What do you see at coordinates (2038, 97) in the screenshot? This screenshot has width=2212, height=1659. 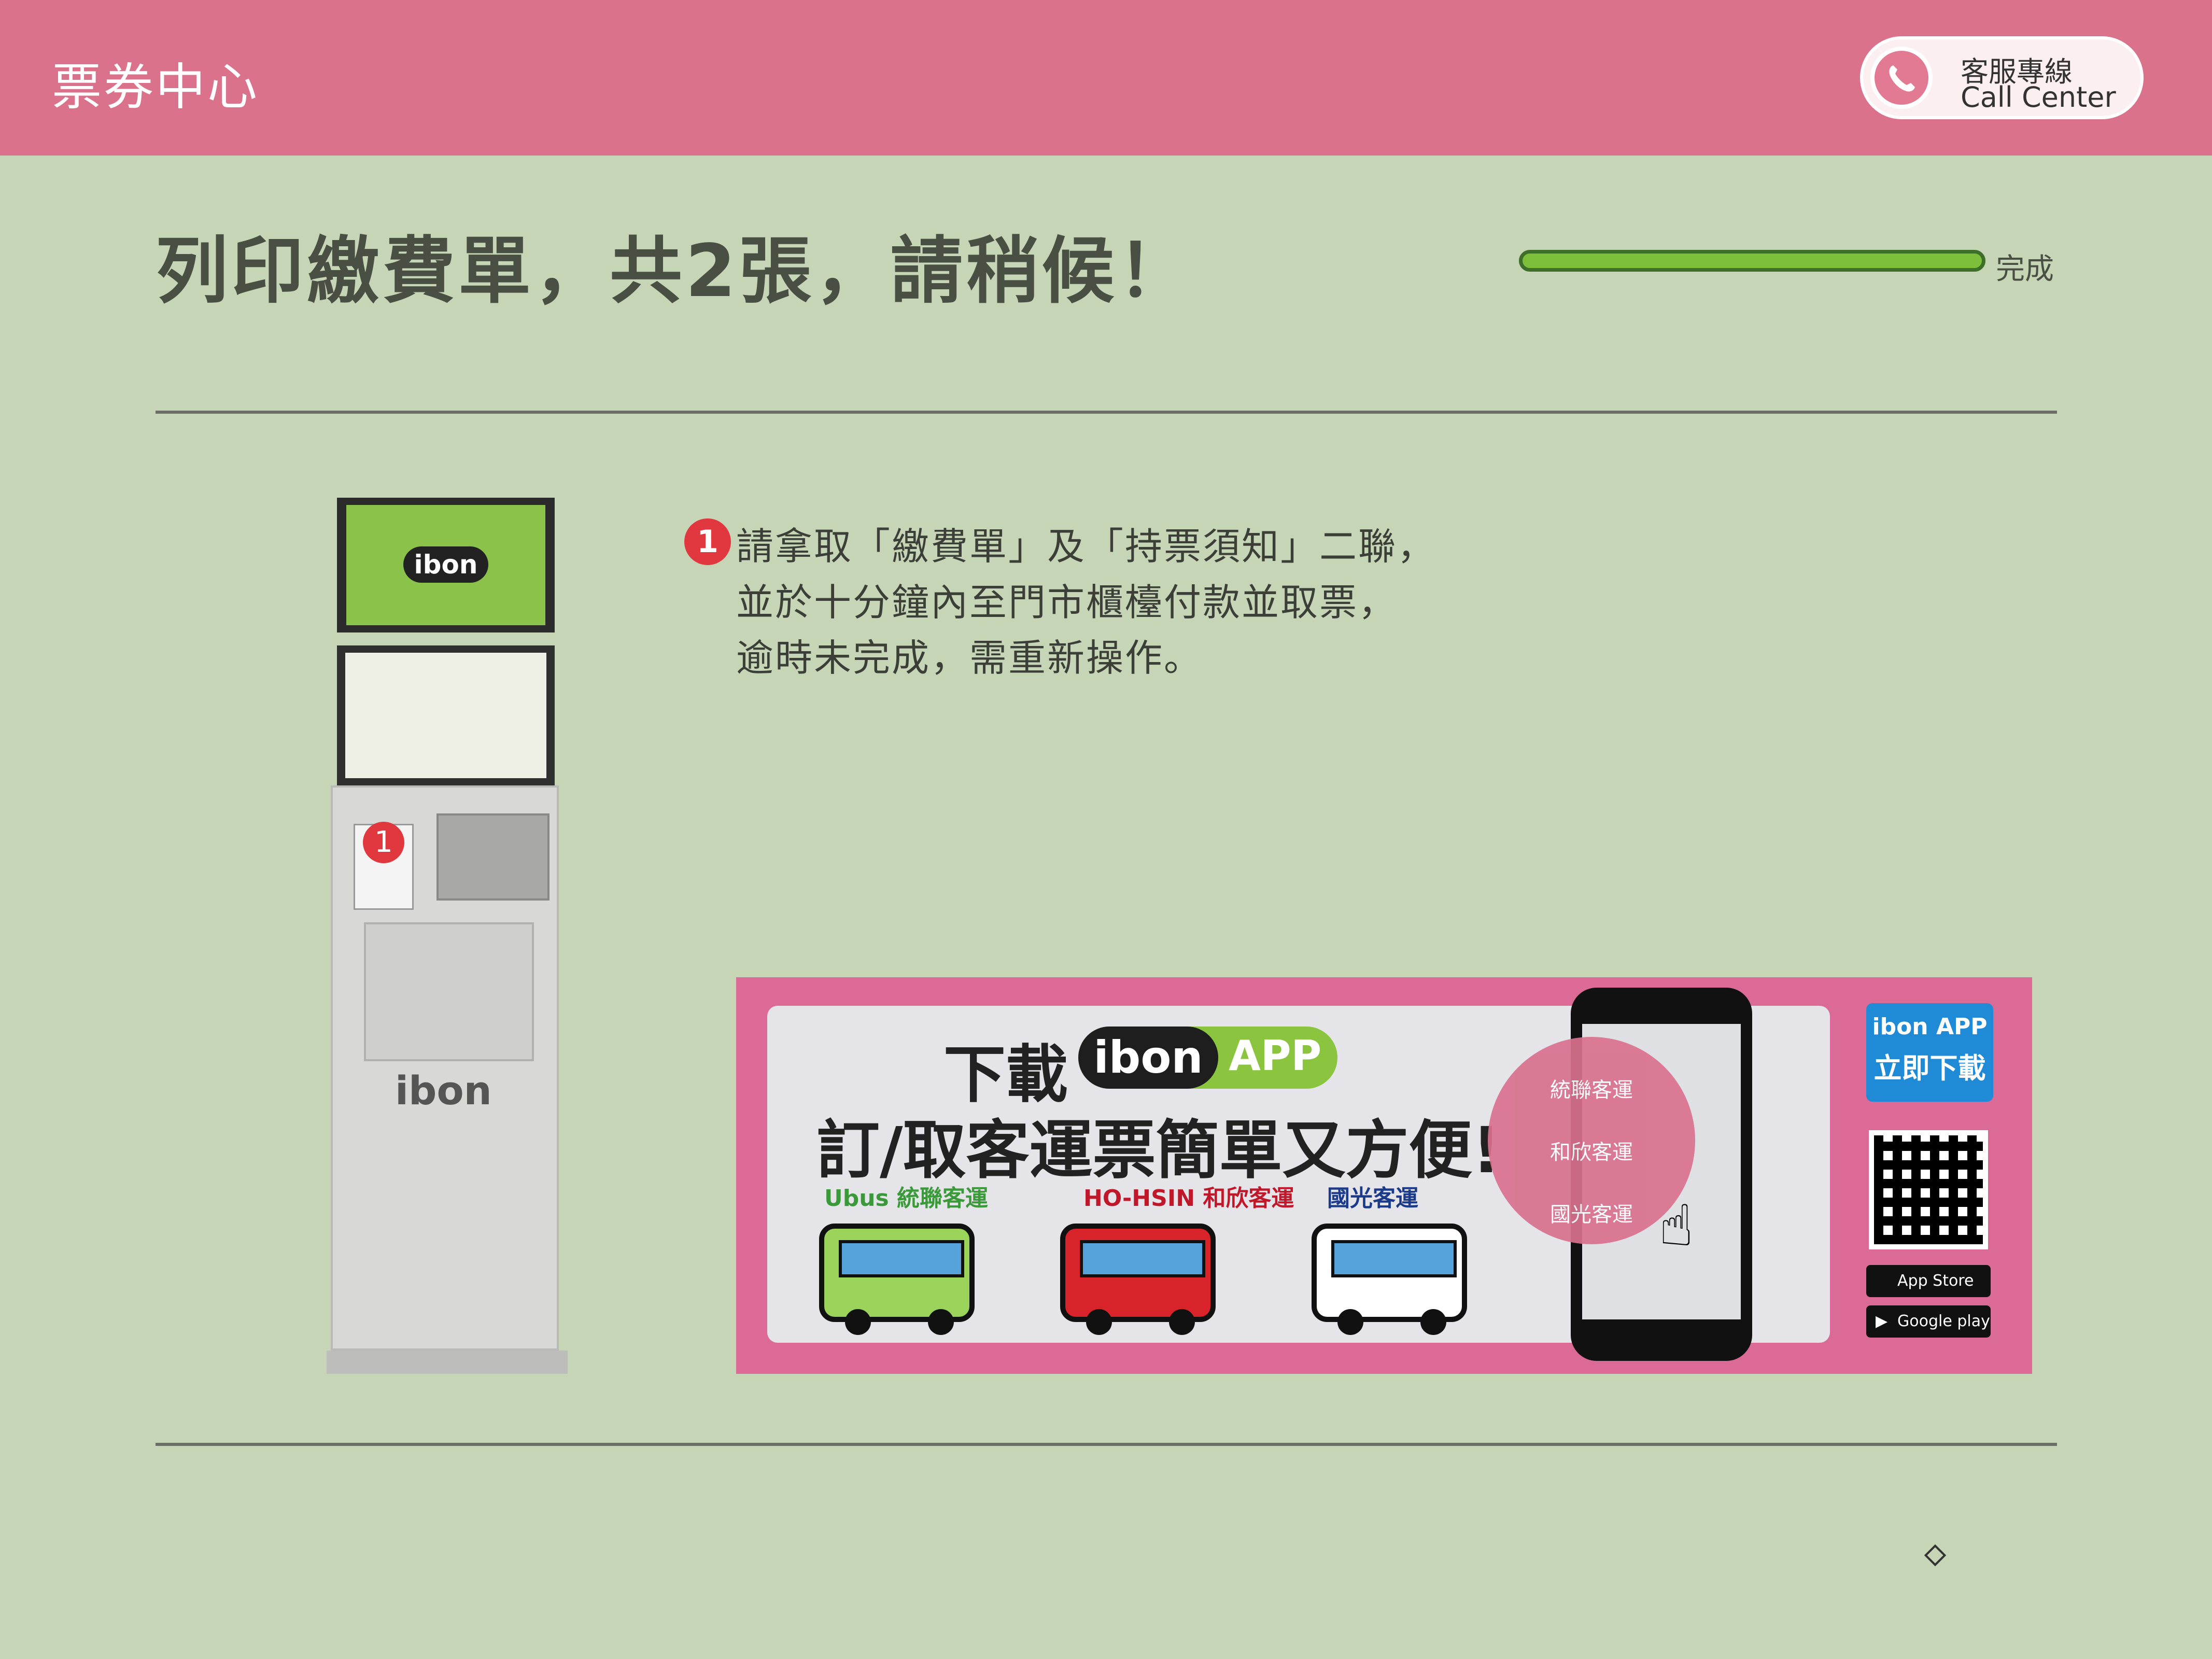 I see `call-center-label-en: Call Center` at bounding box center [2038, 97].